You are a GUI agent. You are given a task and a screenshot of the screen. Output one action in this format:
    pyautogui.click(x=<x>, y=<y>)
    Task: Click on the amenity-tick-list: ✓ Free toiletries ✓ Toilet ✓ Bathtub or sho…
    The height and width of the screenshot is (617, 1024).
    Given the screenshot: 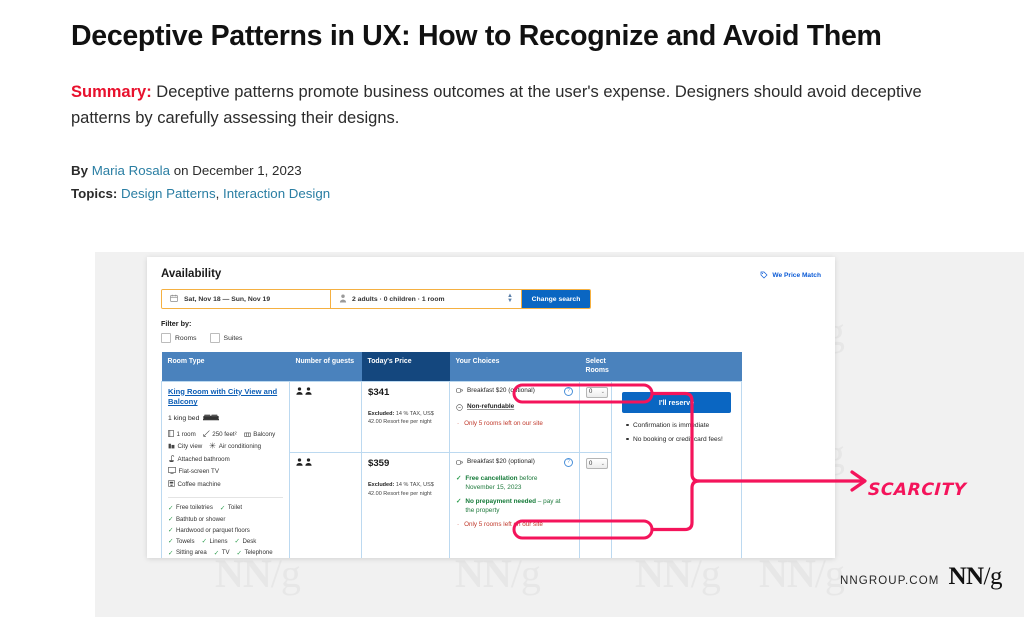 What is the action you would take?
    pyautogui.click(x=225, y=526)
    